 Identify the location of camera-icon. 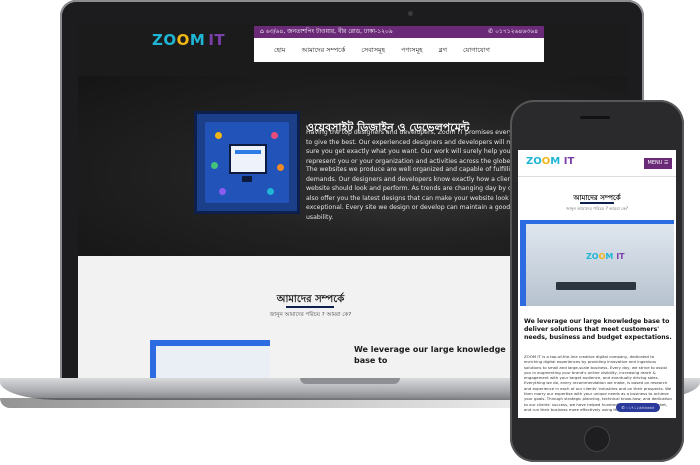
(410, 13).